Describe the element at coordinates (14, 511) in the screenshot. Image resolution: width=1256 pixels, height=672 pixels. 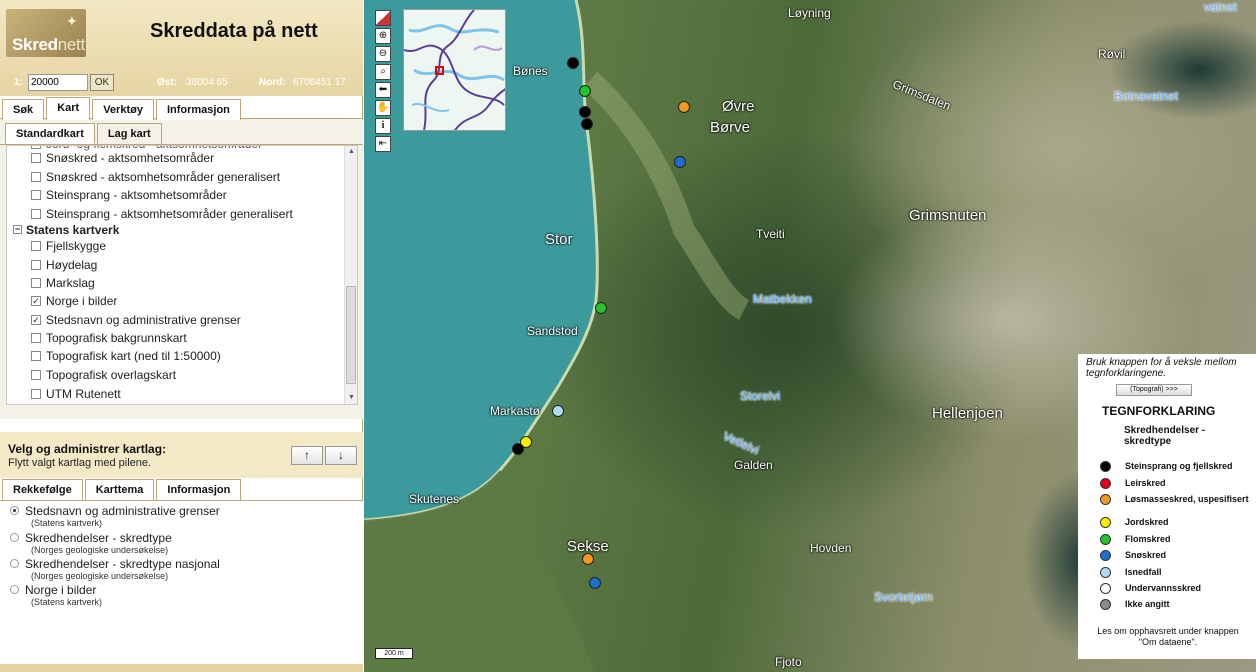
I see `radio-selected` at that location.